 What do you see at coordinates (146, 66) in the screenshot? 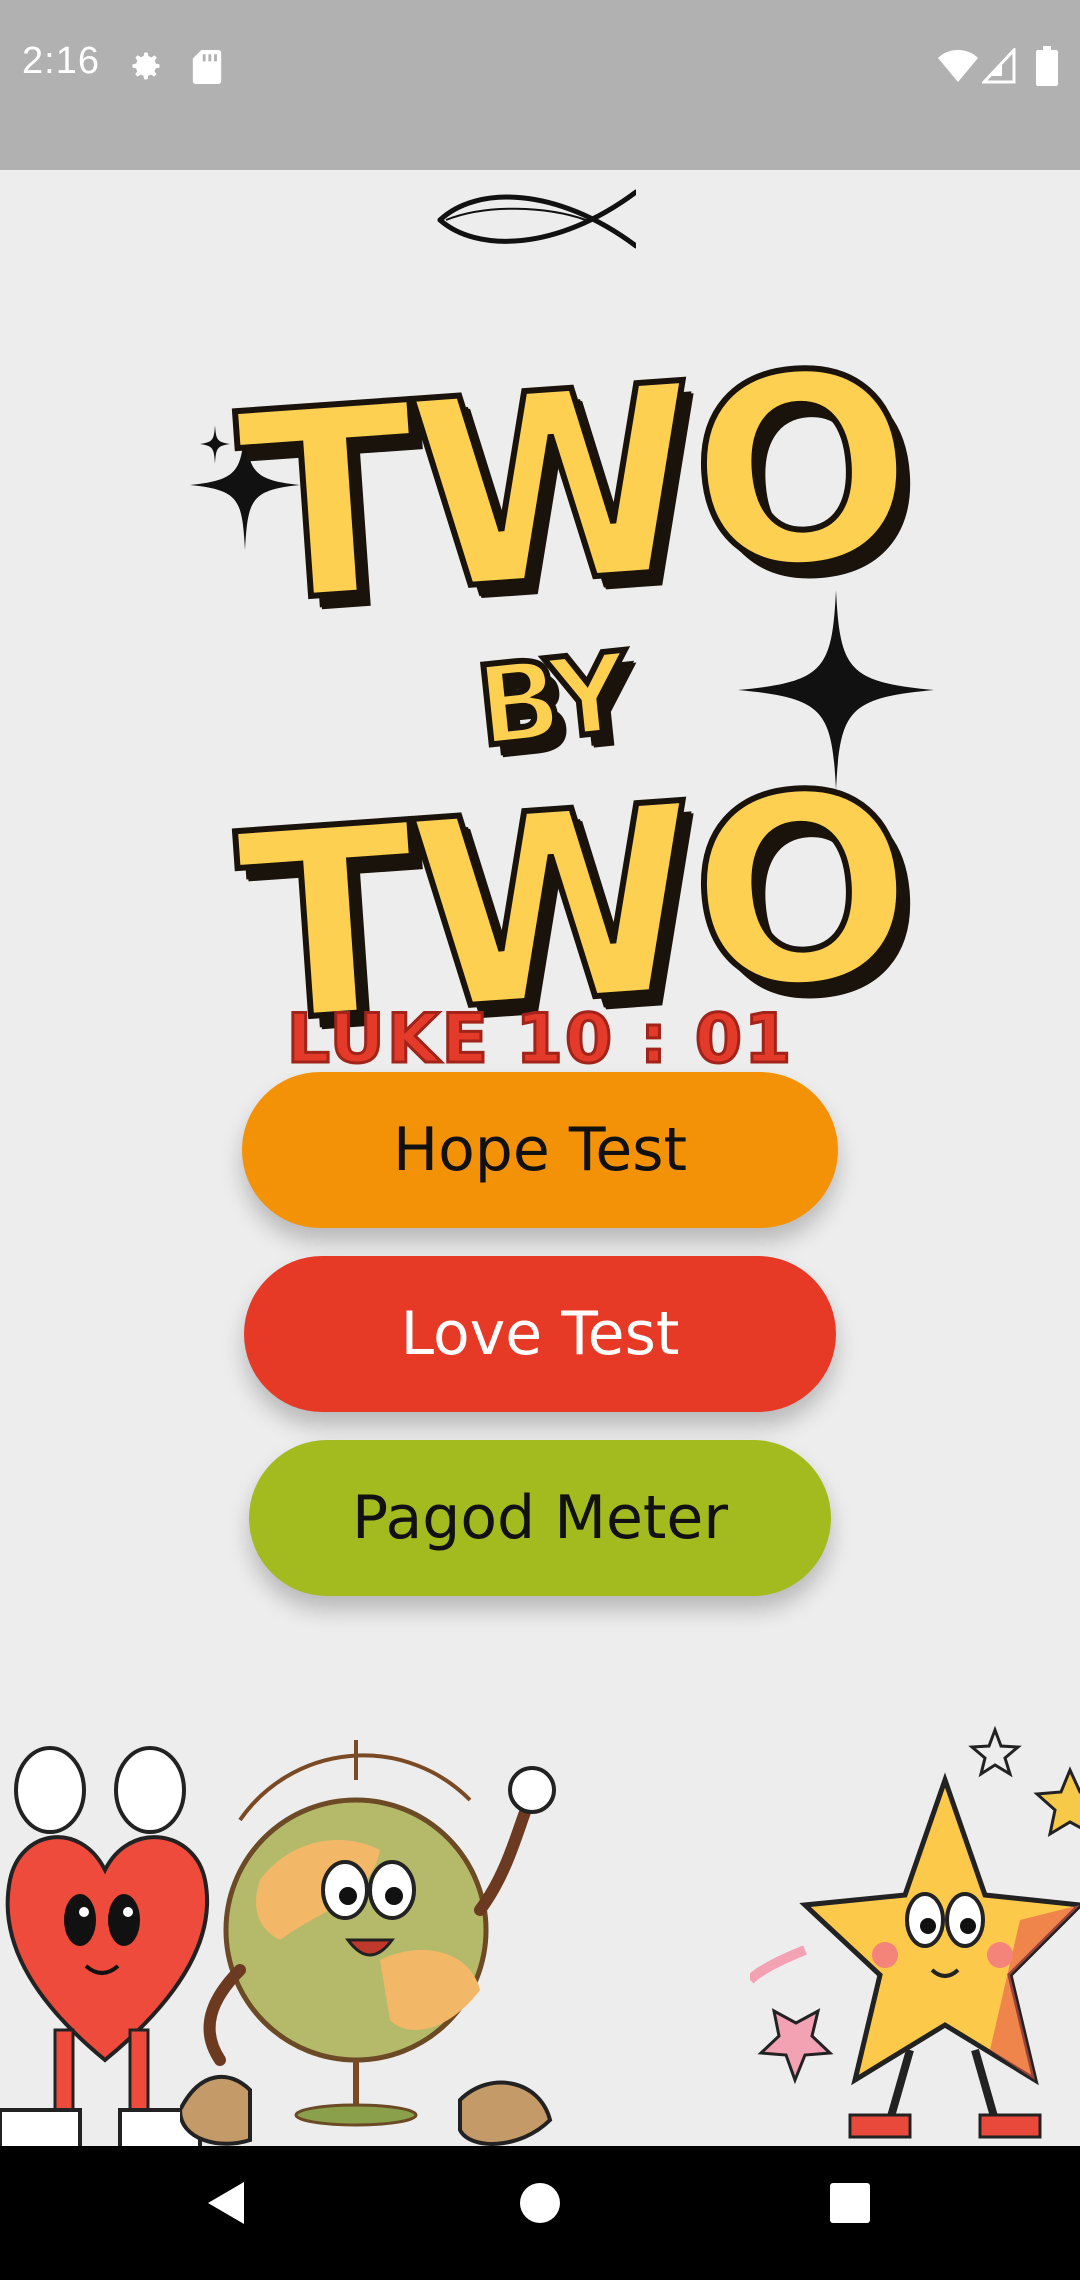
I see `gear-icon` at bounding box center [146, 66].